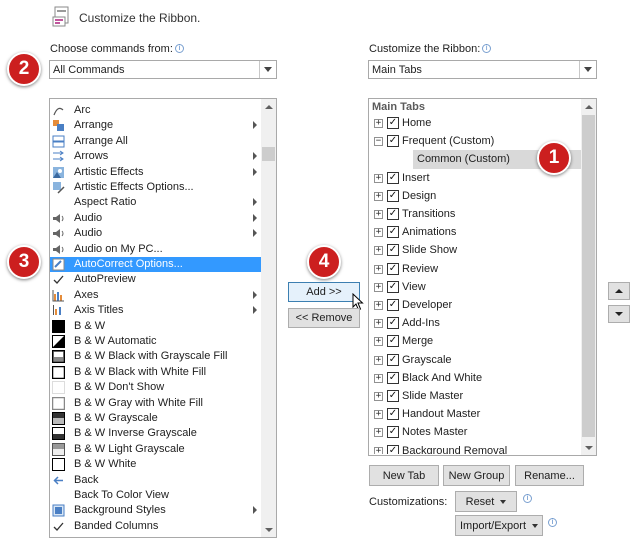 This screenshot has height=557, width=640. I want to click on ribbon-tab-item: + ✓ Black And White, so click(482, 378).